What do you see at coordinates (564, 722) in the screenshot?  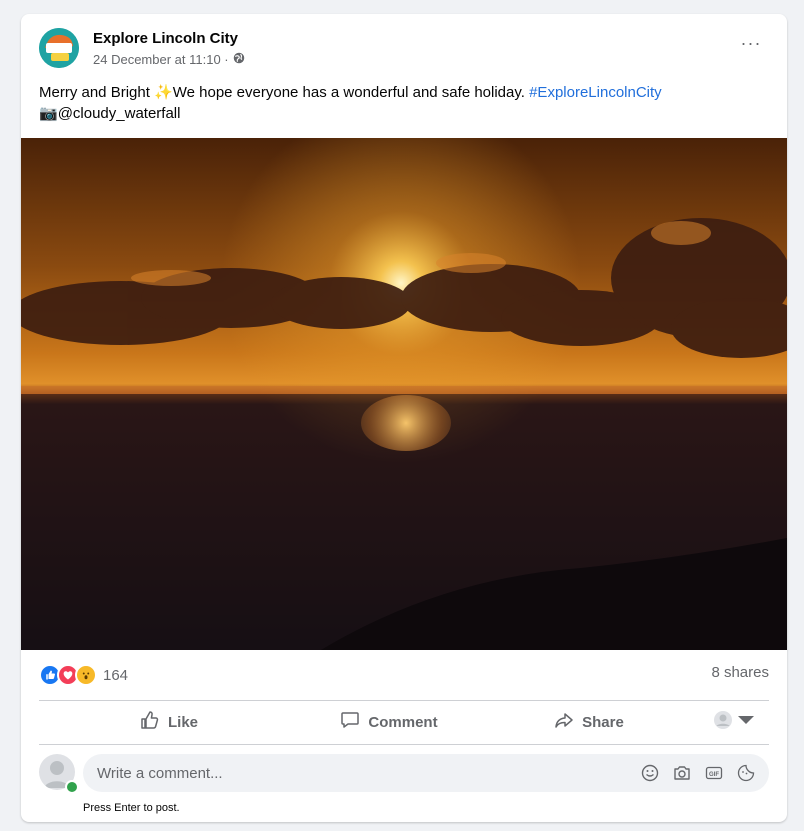 I see `share-arrow-icon` at bounding box center [564, 722].